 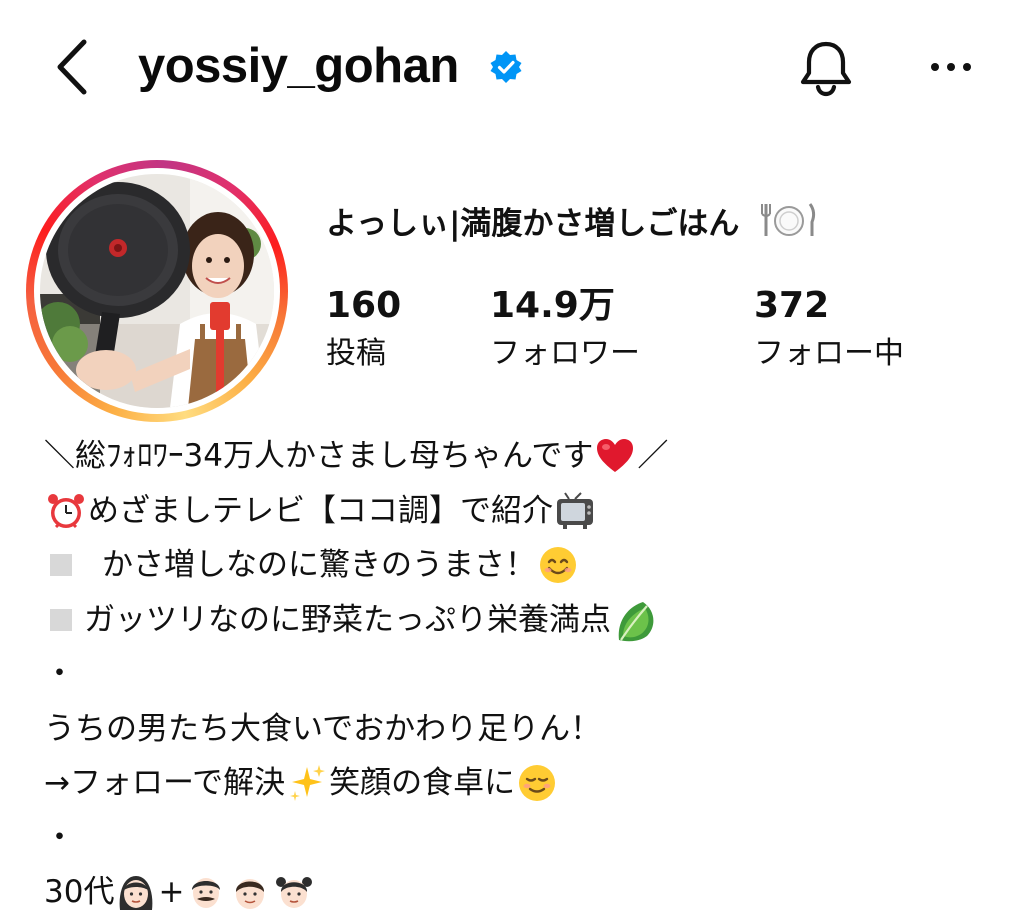 I want to click on avatar, so click(x=157, y=291).